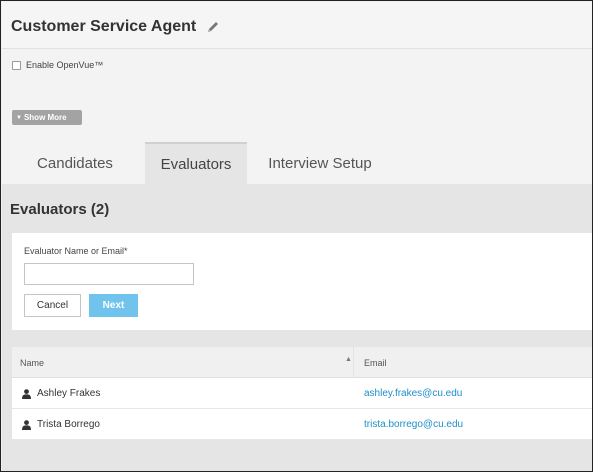 Image resolution: width=593 pixels, height=472 pixels. I want to click on tab-interview-setup: Interview Setup, so click(320, 163).